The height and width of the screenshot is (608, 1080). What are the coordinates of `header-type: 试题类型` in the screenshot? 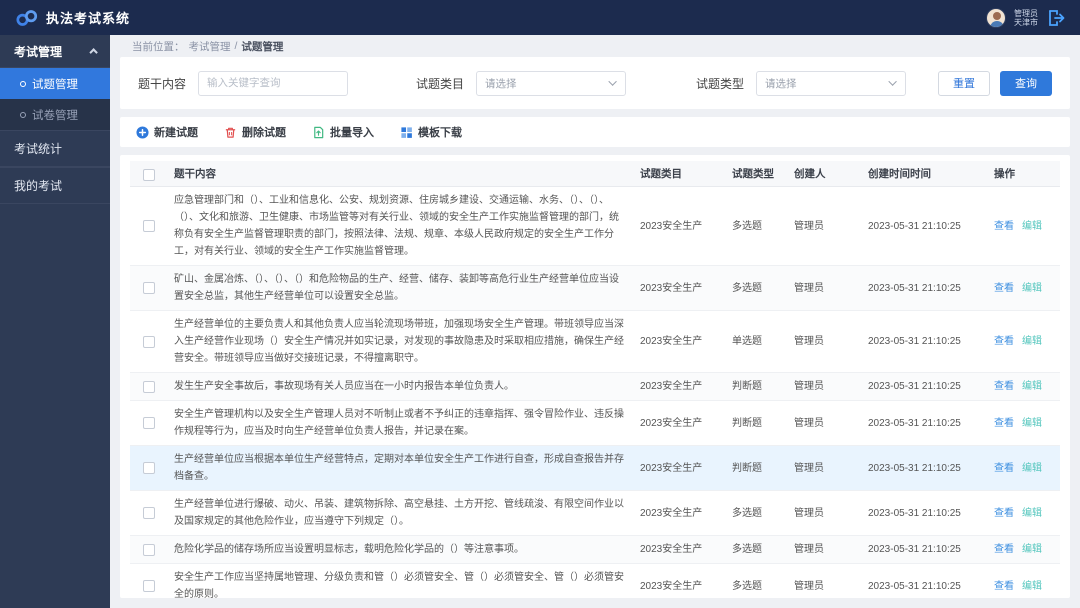 It's located at (753, 174).